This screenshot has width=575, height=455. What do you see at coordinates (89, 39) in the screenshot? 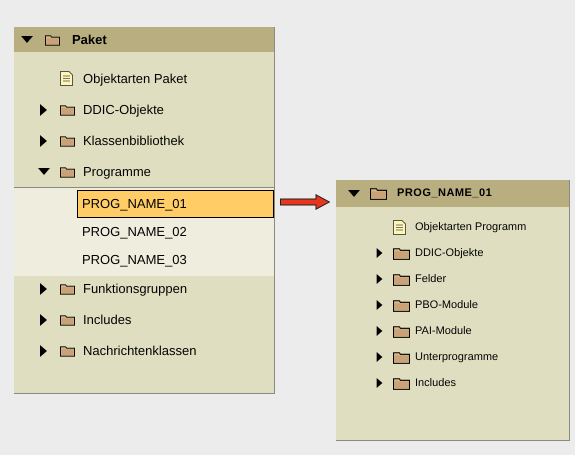
I see `panel-title: Paket` at bounding box center [89, 39].